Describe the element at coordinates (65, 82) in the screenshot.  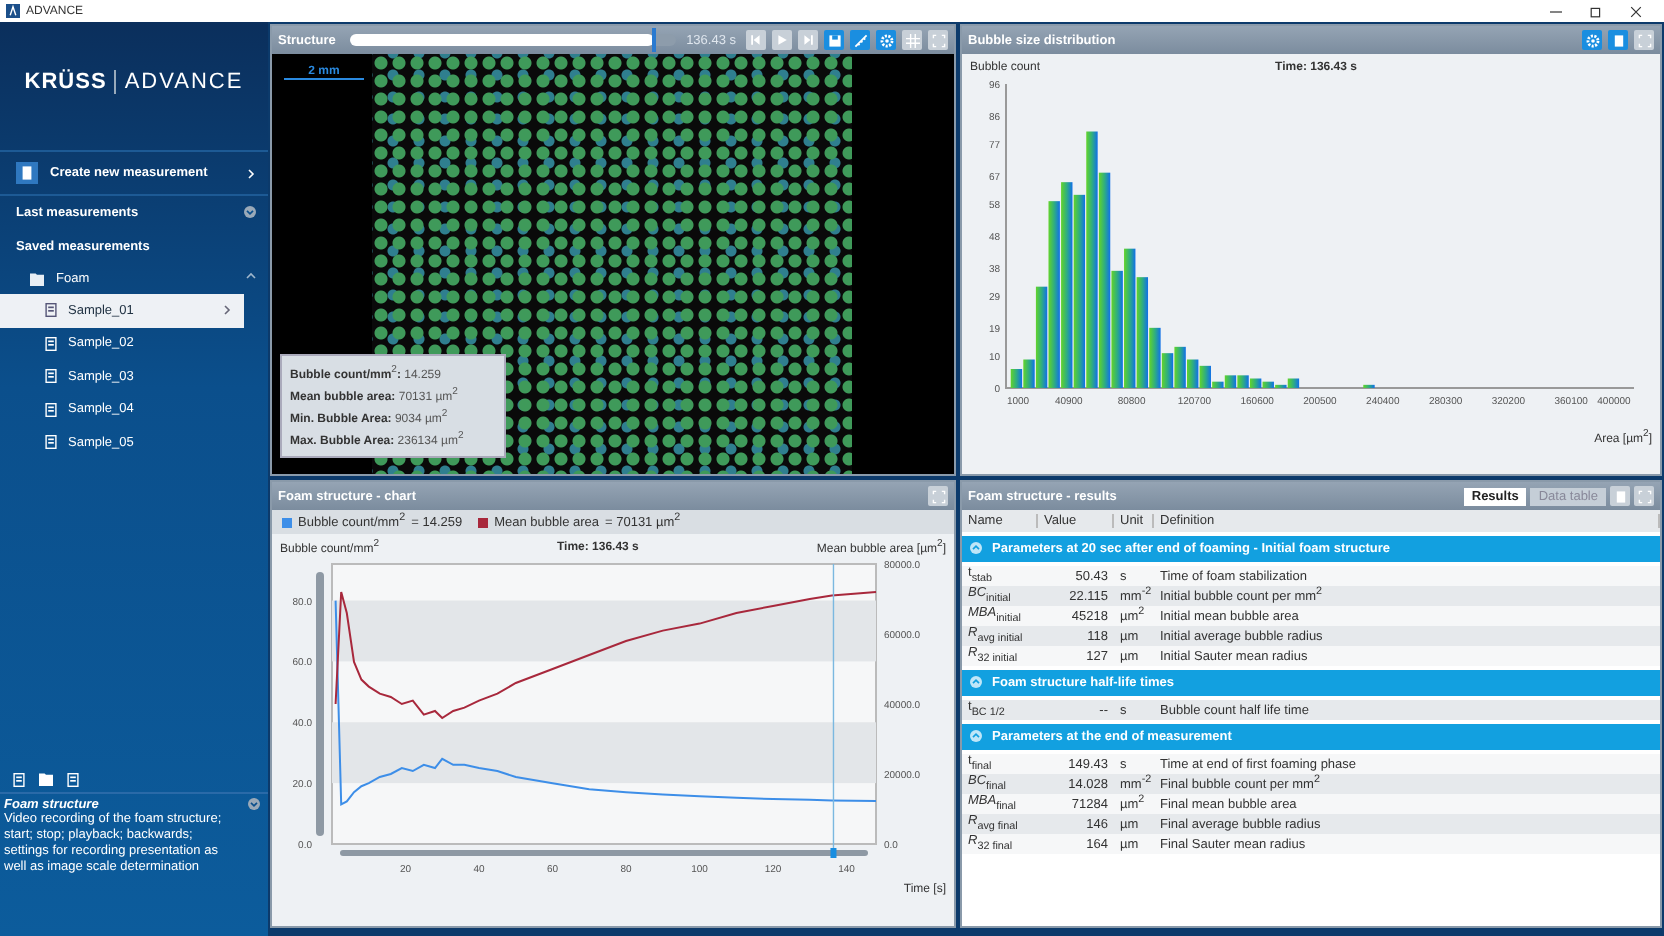
I see `logo-brand: KRÜSS` at that location.